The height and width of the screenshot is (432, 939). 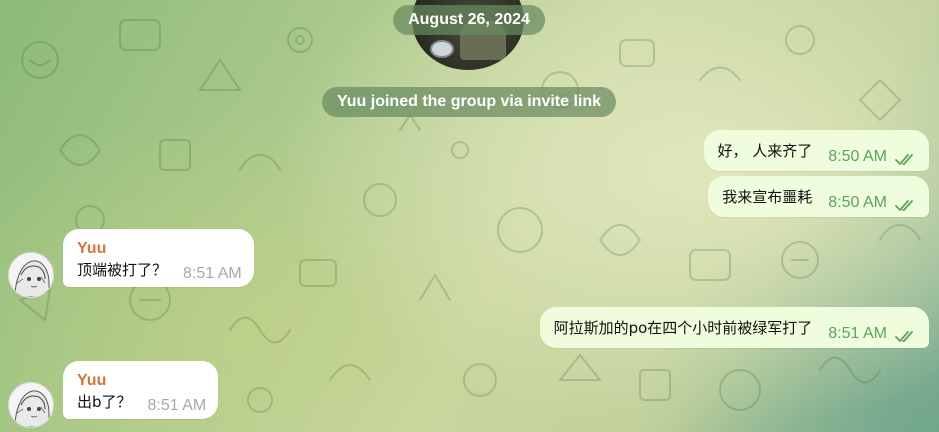 I want to click on outgoing-message: 阿拉斯加的po在四个小时前被绿军打了 8:51 AM, so click(x=734, y=327).